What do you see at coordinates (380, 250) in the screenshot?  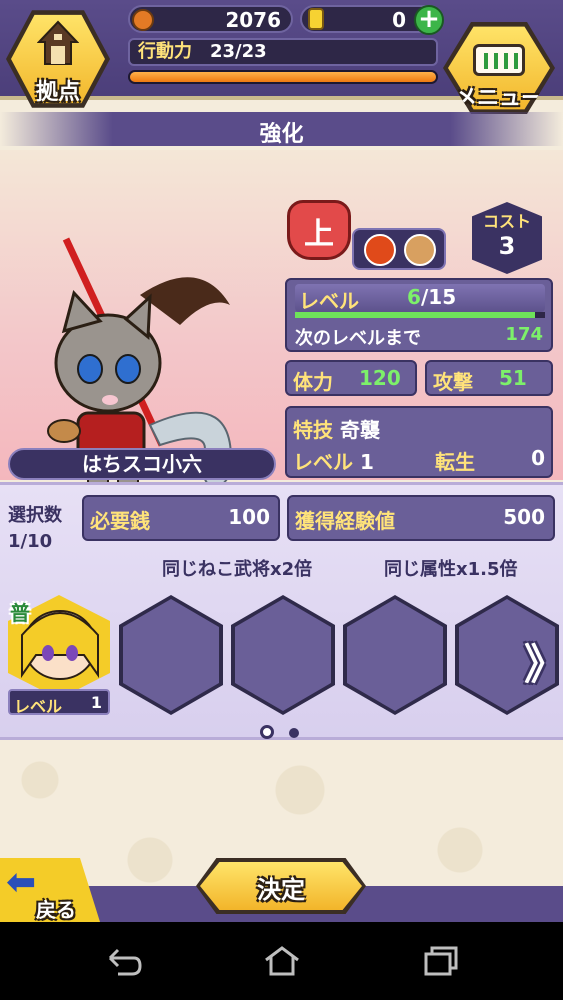 I see `fire-icon` at bounding box center [380, 250].